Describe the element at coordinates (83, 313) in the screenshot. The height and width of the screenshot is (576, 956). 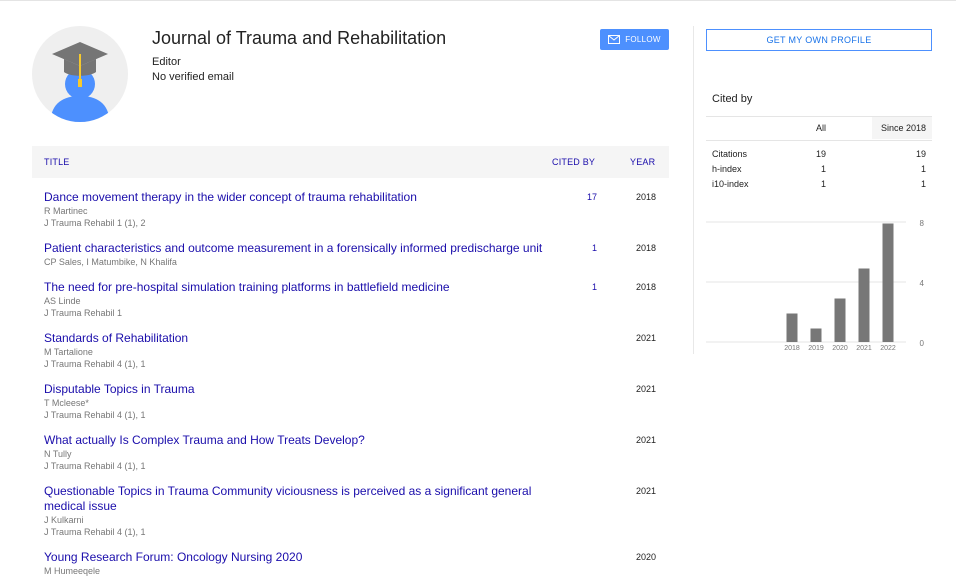
I see `publication-venue: J Trauma Rehabil 1` at that location.